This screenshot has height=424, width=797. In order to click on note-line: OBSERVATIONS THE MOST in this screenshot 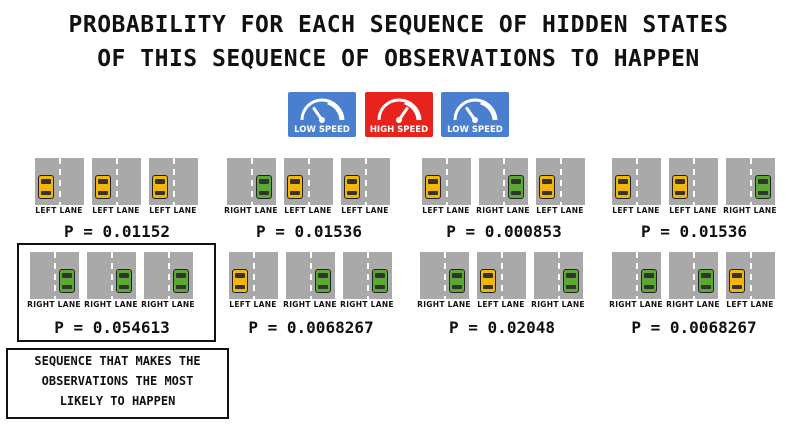, I will do `click(117, 381)`.